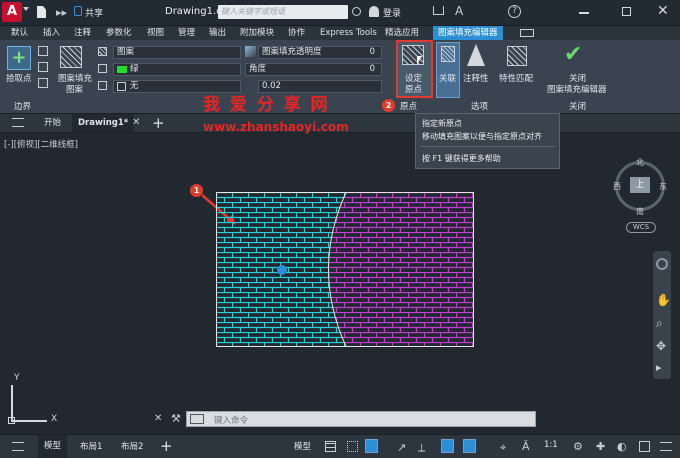  Describe the element at coordinates (19, 78) in the screenshot. I see `pick-point-label: 拾取点` at that location.